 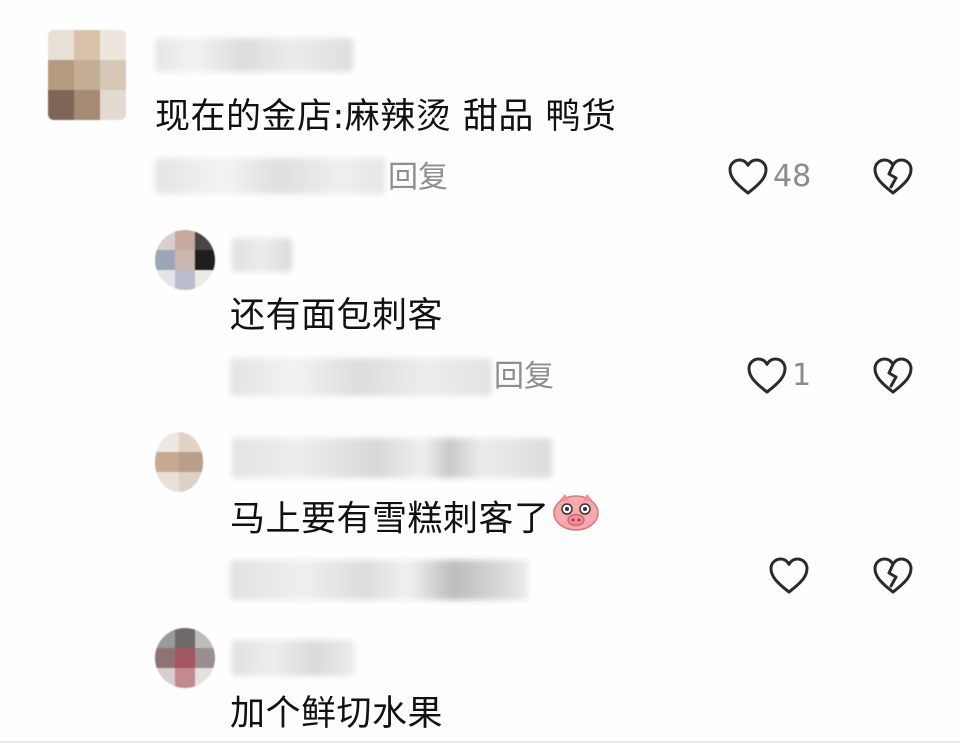 What do you see at coordinates (769, 177) in the screenshot?
I see `like-button: 48` at bounding box center [769, 177].